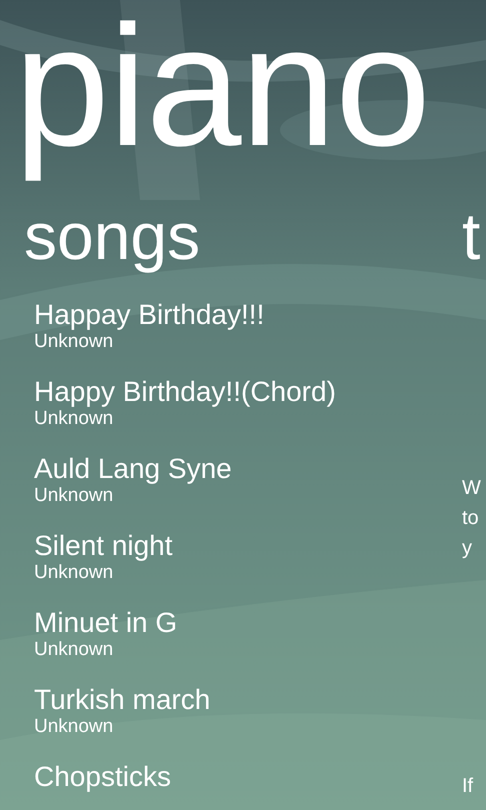 The width and height of the screenshot is (486, 810). Describe the element at coordinates (122, 700) in the screenshot. I see `song-title: Turkish march` at that location.